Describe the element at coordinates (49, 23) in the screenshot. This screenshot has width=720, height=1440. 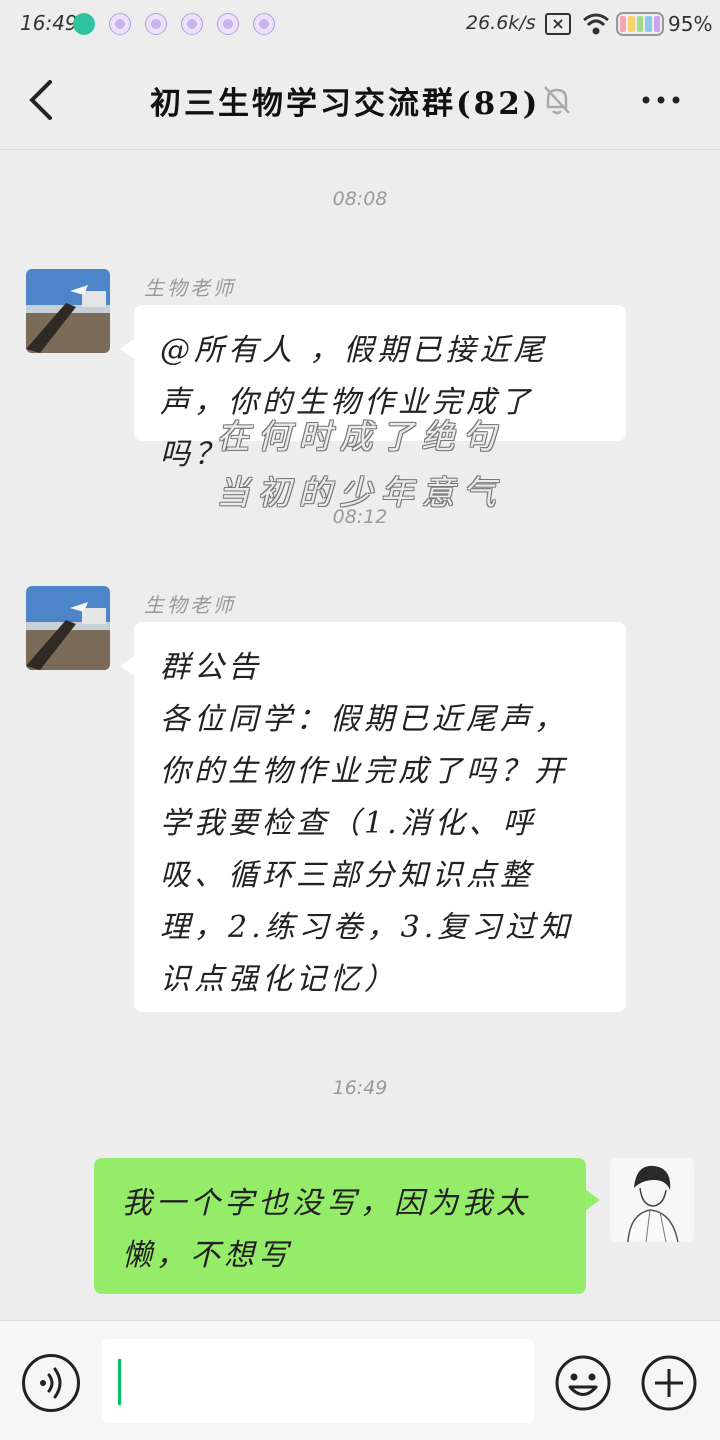
I see `status-time: 16:49` at that location.